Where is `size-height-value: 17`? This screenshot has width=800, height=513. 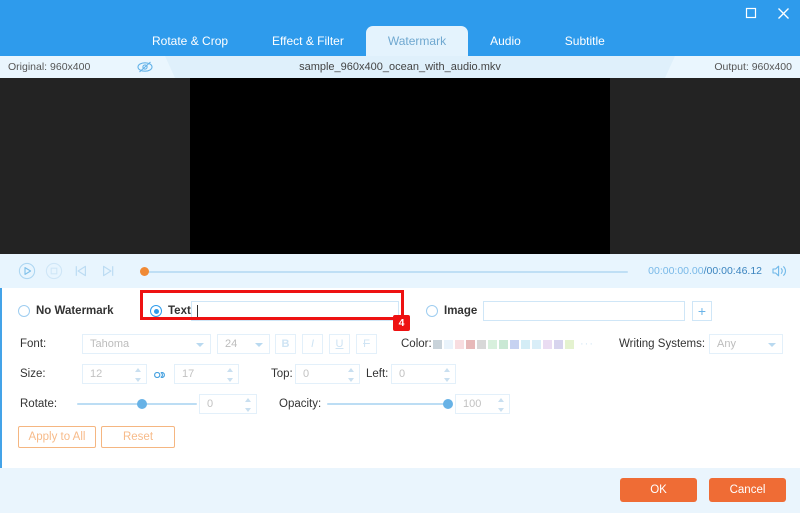
size-height-value: 17 is located at coordinates (188, 374).